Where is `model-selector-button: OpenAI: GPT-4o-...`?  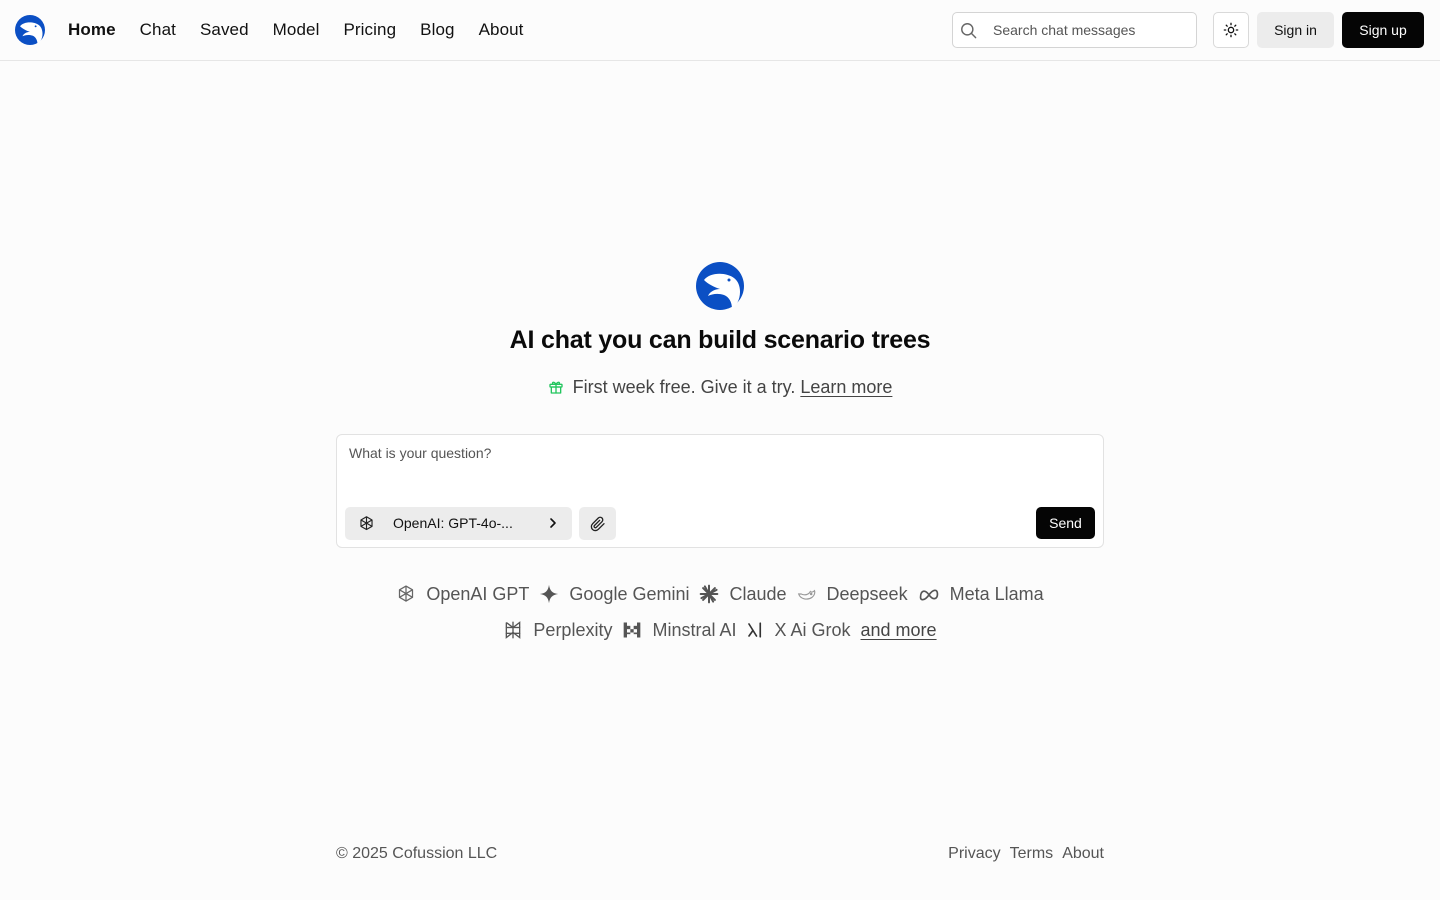 model-selector-button: OpenAI: GPT-4o-... is located at coordinates (458, 523).